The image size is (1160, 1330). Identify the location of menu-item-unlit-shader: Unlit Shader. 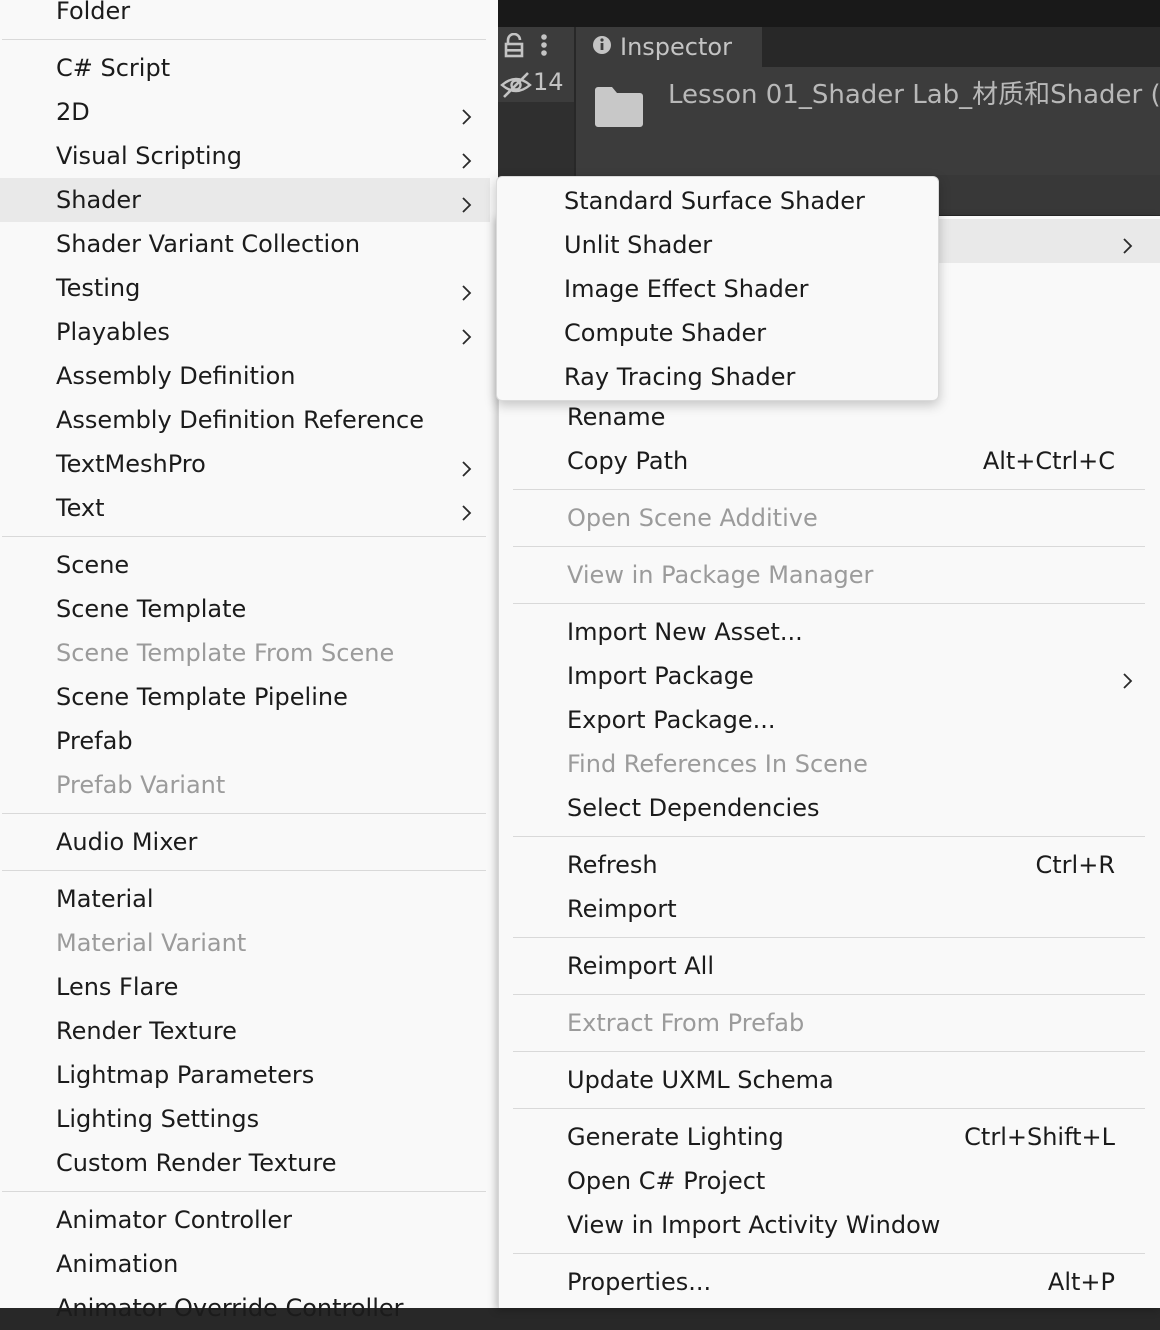
(717, 245).